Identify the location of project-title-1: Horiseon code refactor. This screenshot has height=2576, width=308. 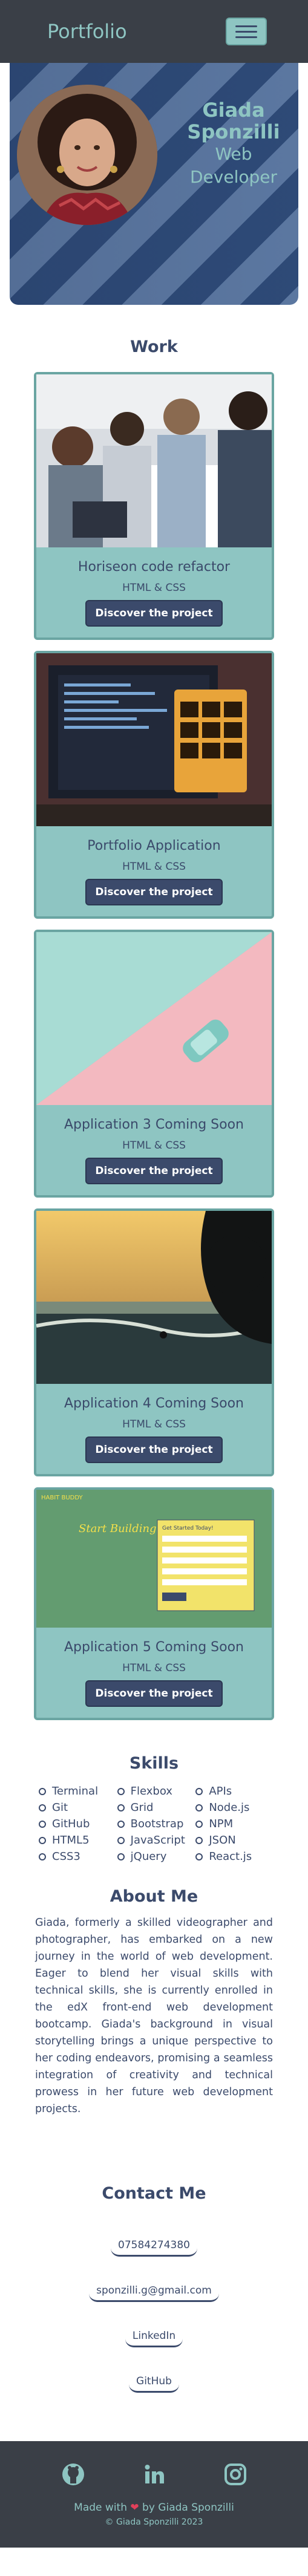
(154, 567).